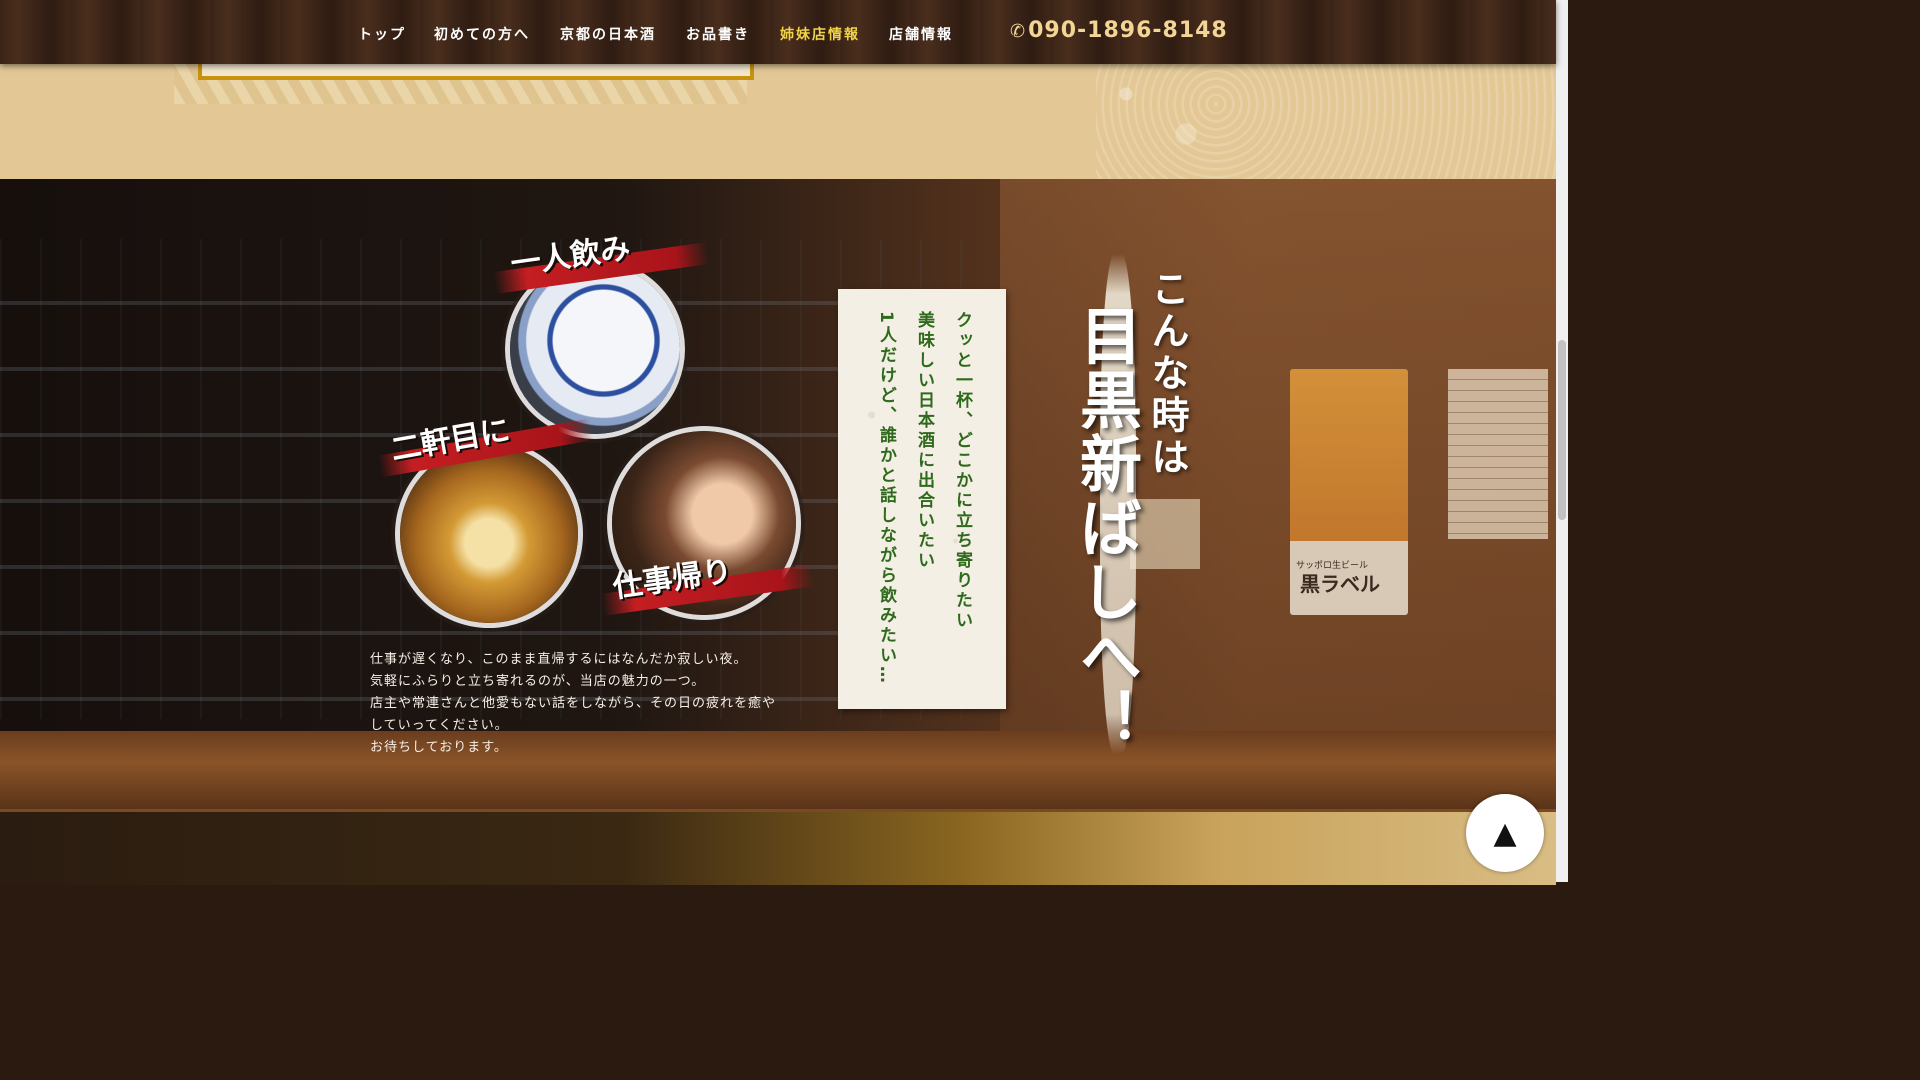 The height and width of the screenshot is (1080, 1920). Describe the element at coordinates (962, 471) in the screenshot. I see `card-line-1: クッと一杯、どこかに立ち寄りたい` at that location.